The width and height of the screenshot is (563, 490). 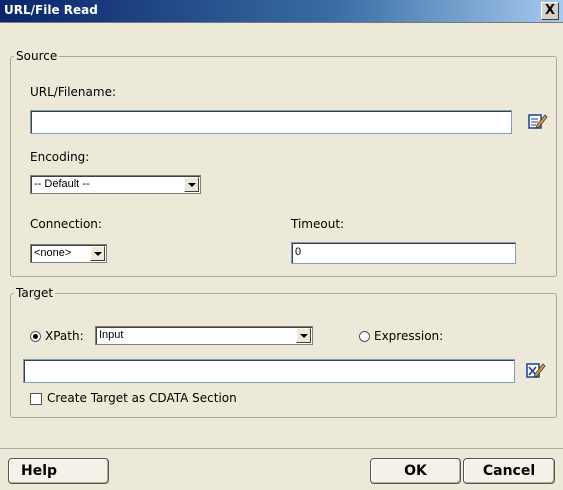 I want to click on cancel-button: Cancel, so click(x=509, y=471).